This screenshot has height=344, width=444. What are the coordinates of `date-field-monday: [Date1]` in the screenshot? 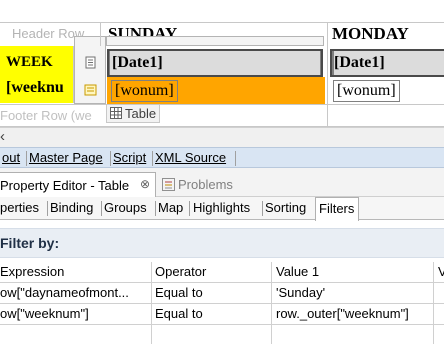 It's located at (389, 63).